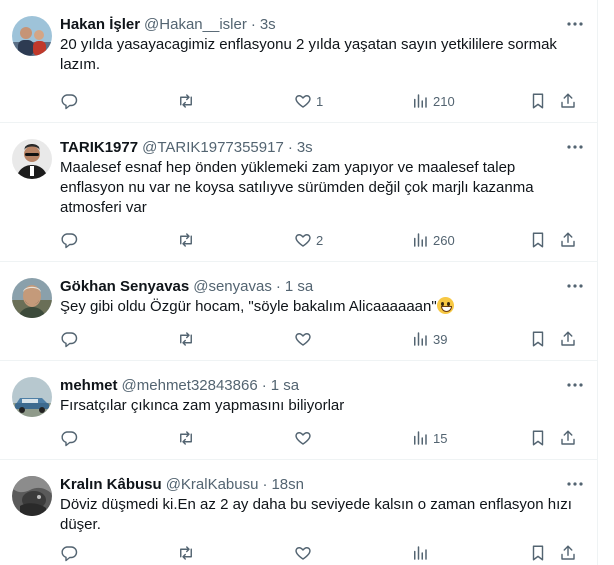  What do you see at coordinates (322, 24) in the screenshot?
I see `tweet-header: Hakan İşler @Hakan__isler · 3s` at bounding box center [322, 24].